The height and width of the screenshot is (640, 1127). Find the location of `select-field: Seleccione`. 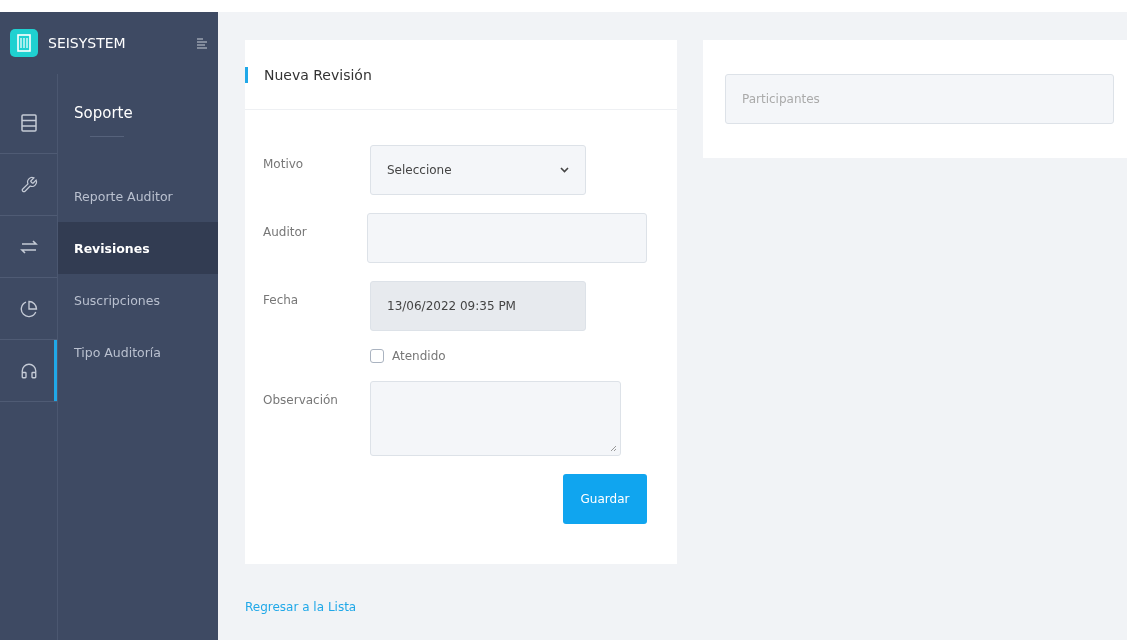

select-field: Seleccione is located at coordinates (478, 170).